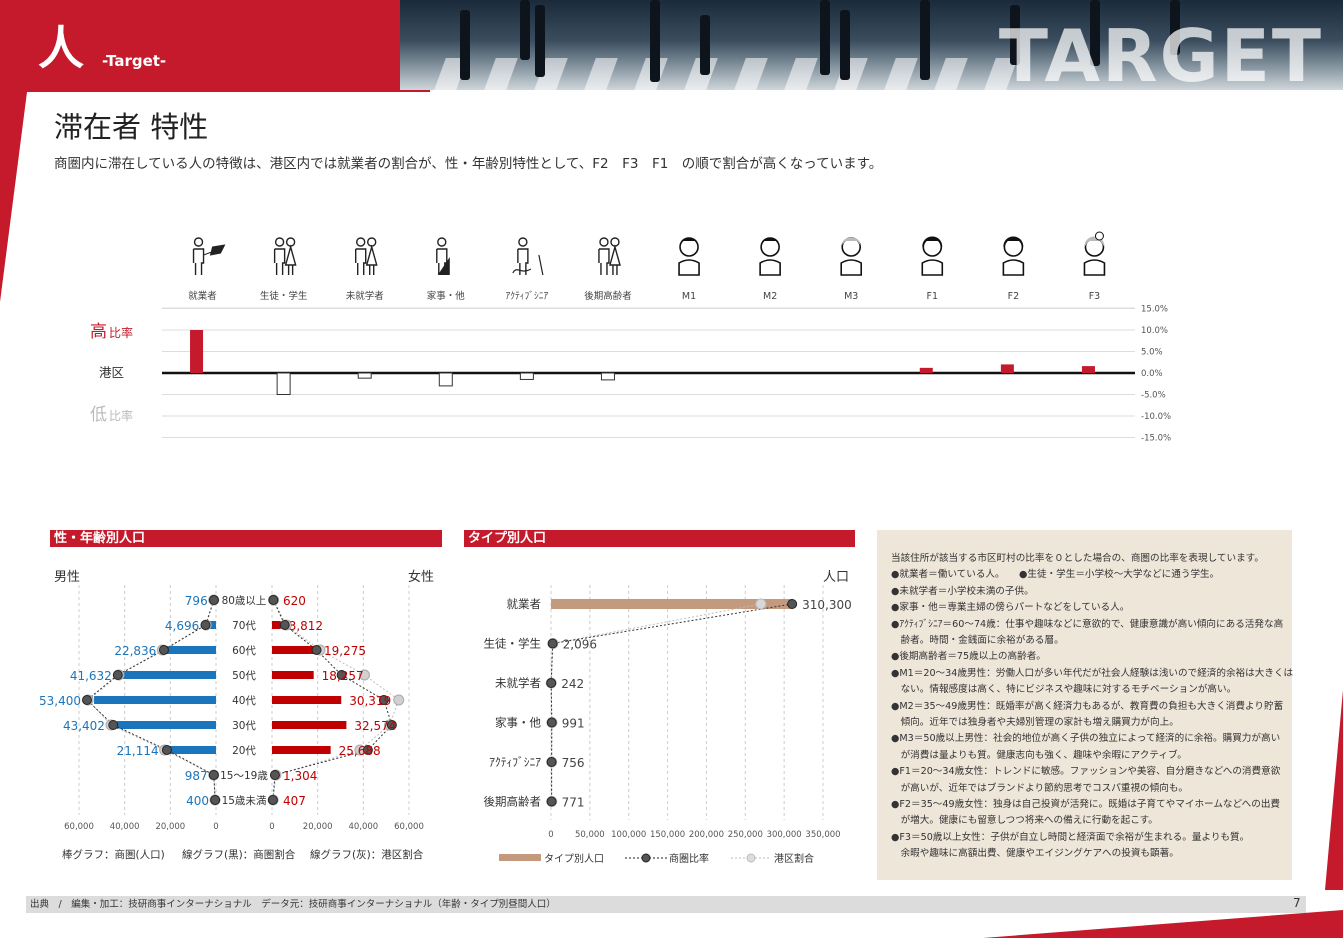  What do you see at coordinates (515, 762) in the screenshot?
I see `typepop-category-label: ｱｸﾃｨﾌﾞｼﾆｱ` at bounding box center [515, 762].